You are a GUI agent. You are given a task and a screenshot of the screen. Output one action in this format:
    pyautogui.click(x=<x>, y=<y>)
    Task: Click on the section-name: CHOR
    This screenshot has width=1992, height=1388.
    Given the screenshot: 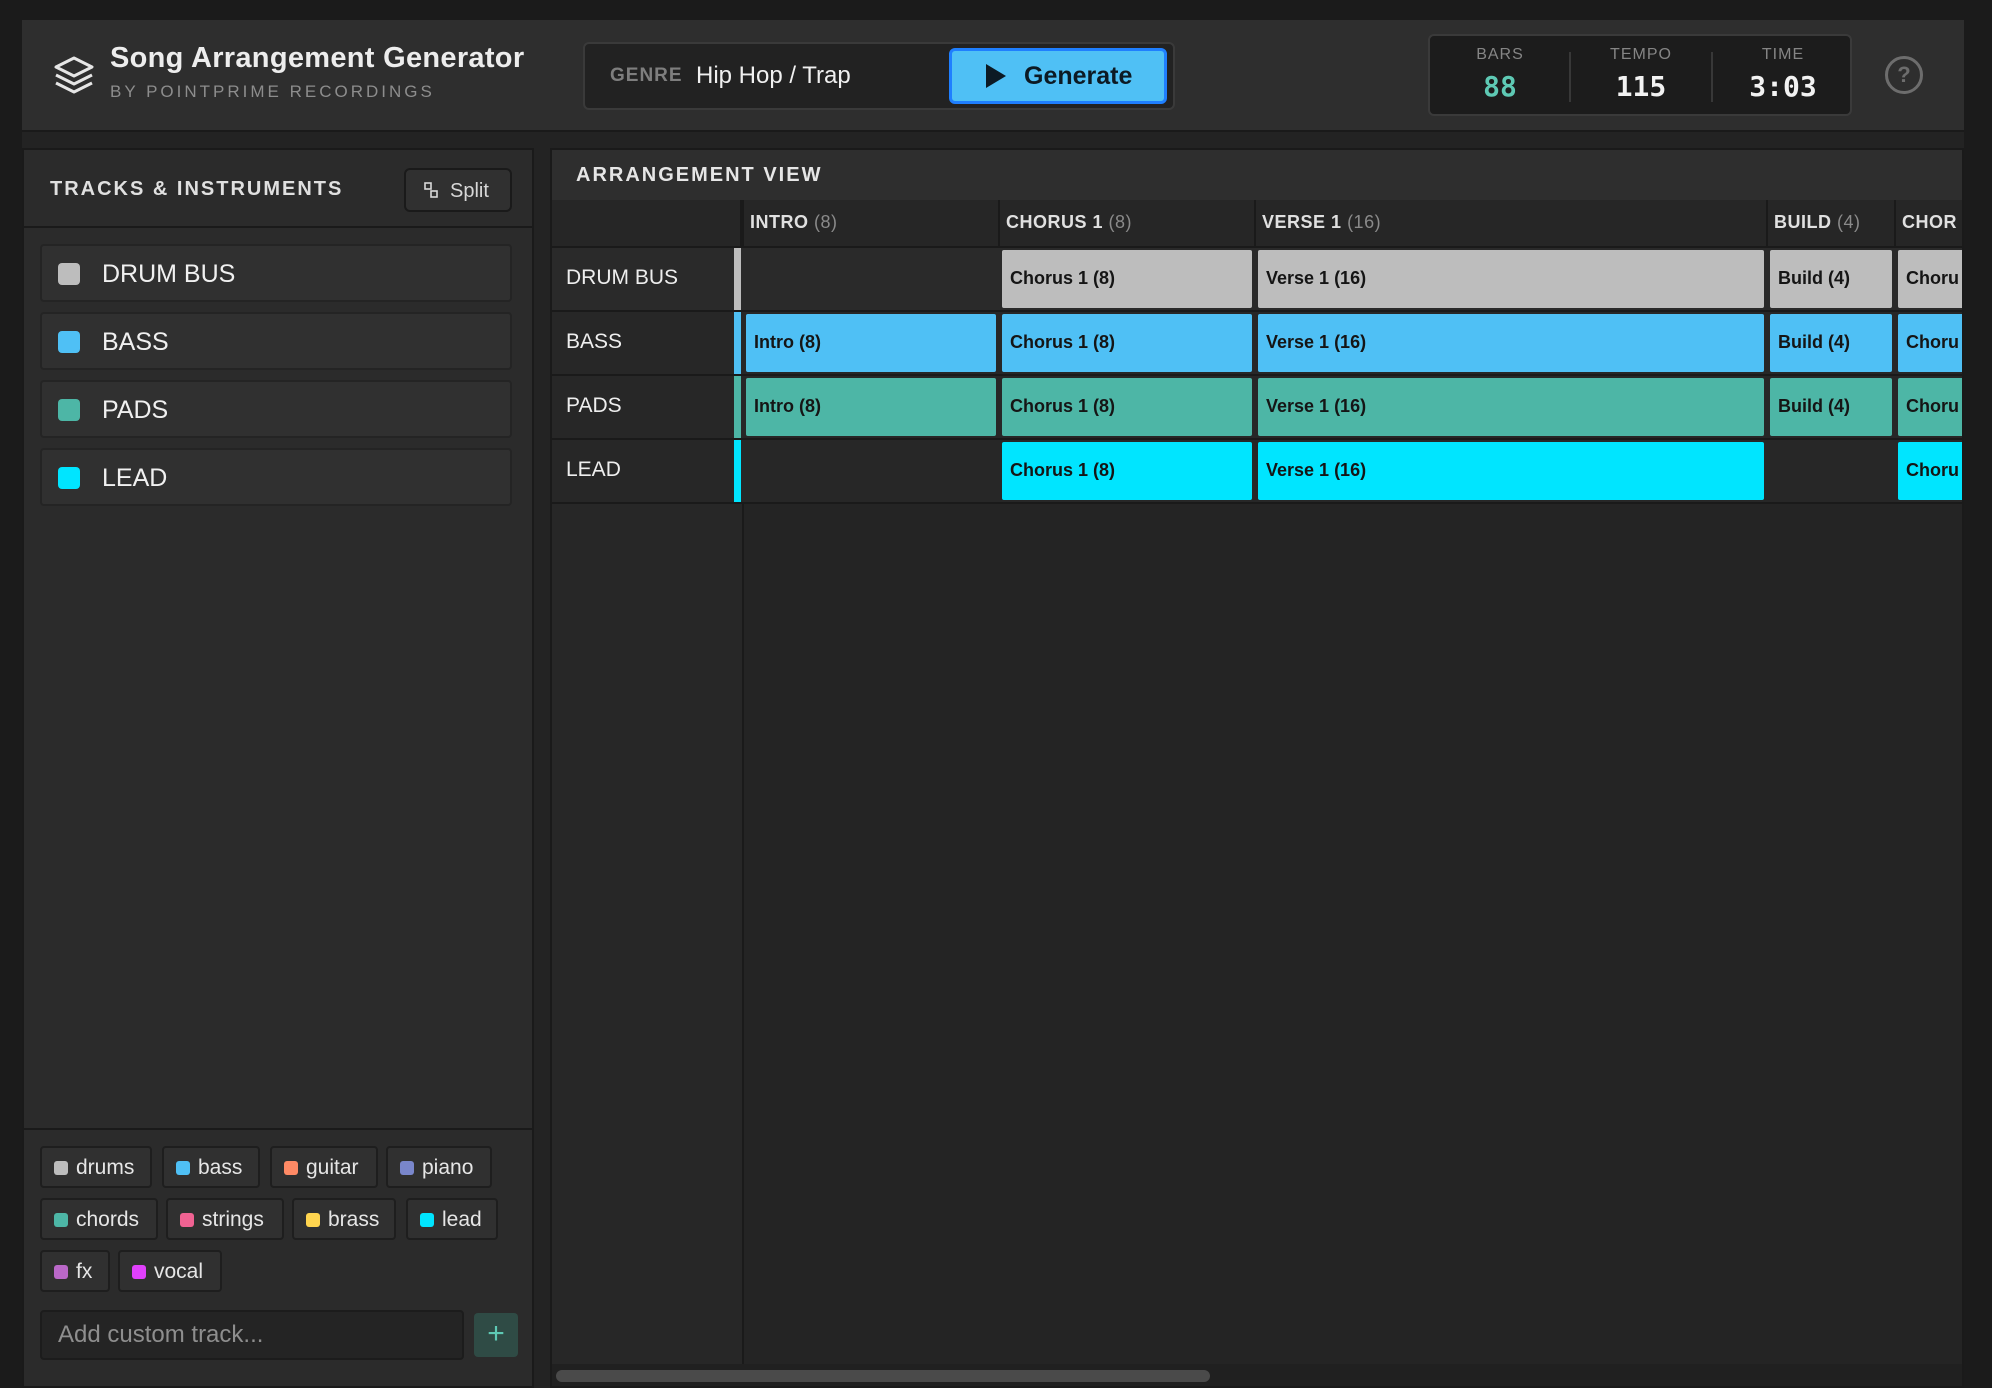 What is the action you would take?
    pyautogui.click(x=1929, y=222)
    